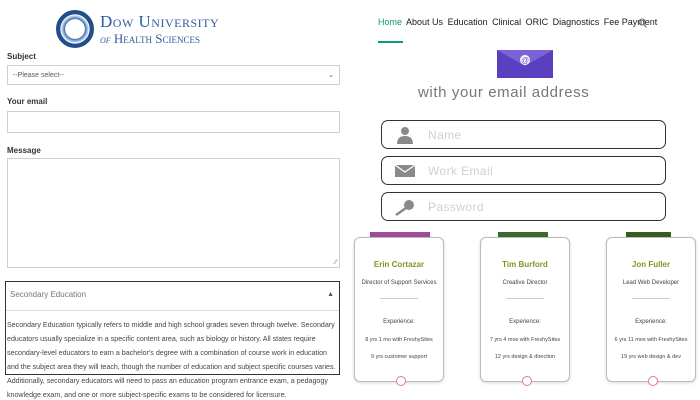 This screenshot has height=400, width=700. I want to click on search-icon, so click(642, 24).